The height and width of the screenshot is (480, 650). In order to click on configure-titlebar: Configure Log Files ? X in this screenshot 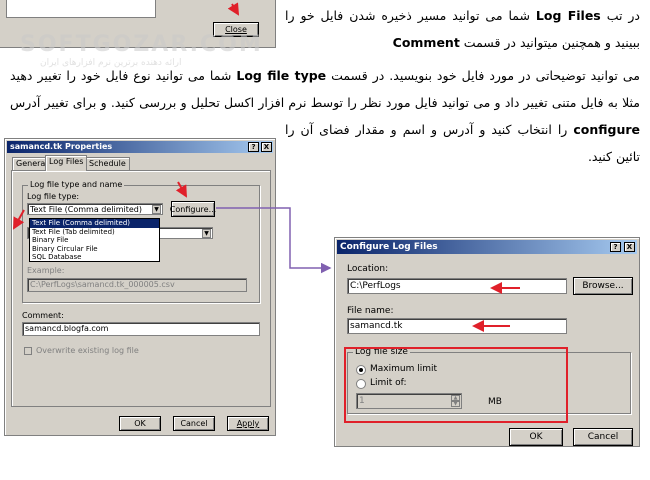, I will do `click(487, 247)`.